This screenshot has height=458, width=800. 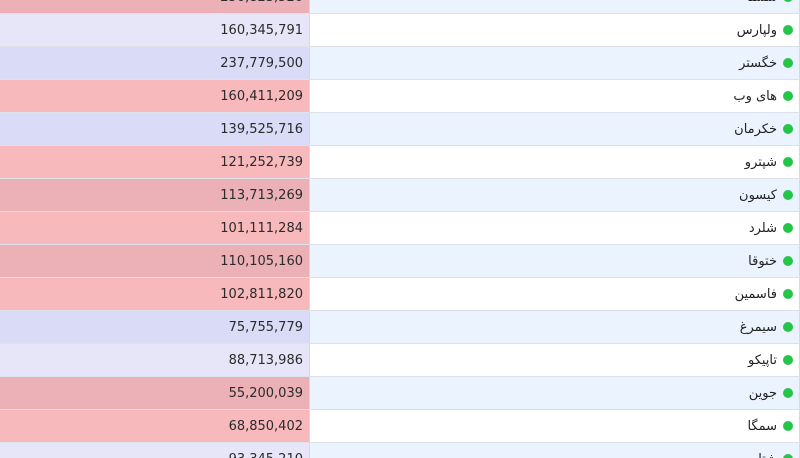 What do you see at coordinates (555, 450) in the screenshot?
I see `symbol-cell: شتاب` at bounding box center [555, 450].